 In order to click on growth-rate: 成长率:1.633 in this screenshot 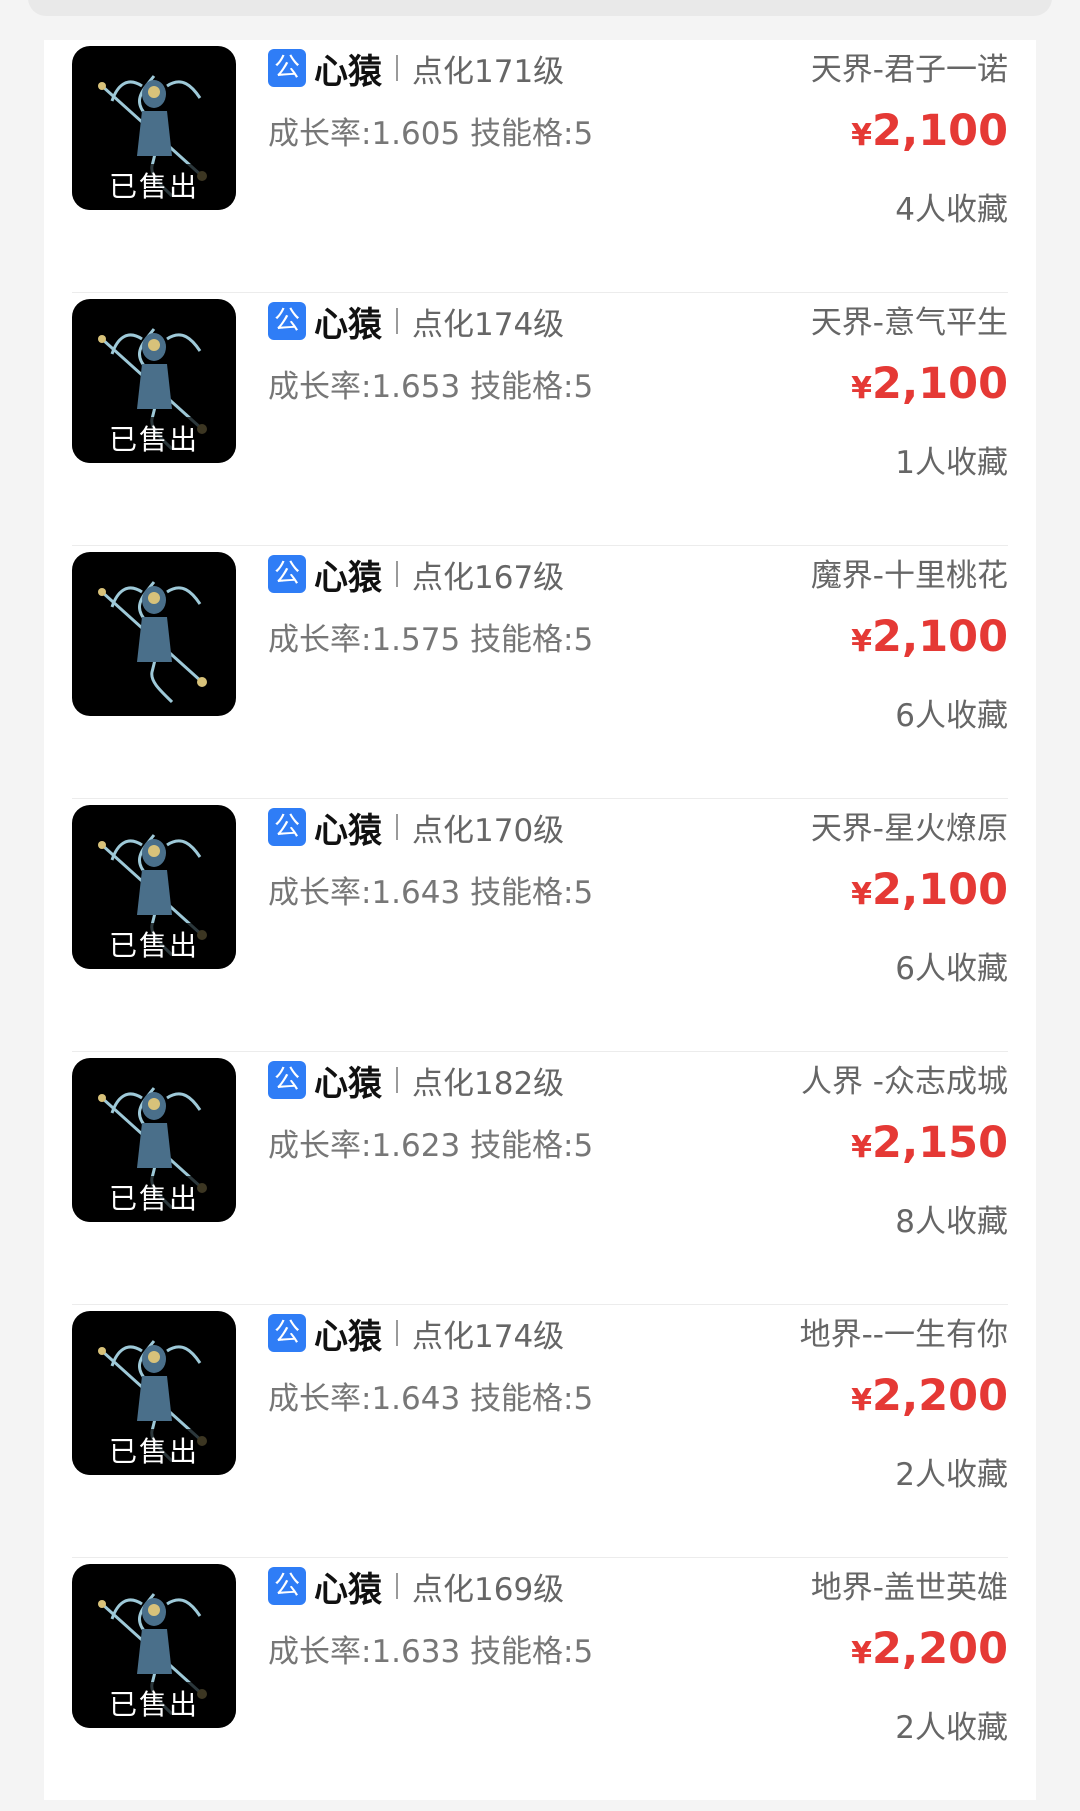, I will do `click(364, 1652)`.